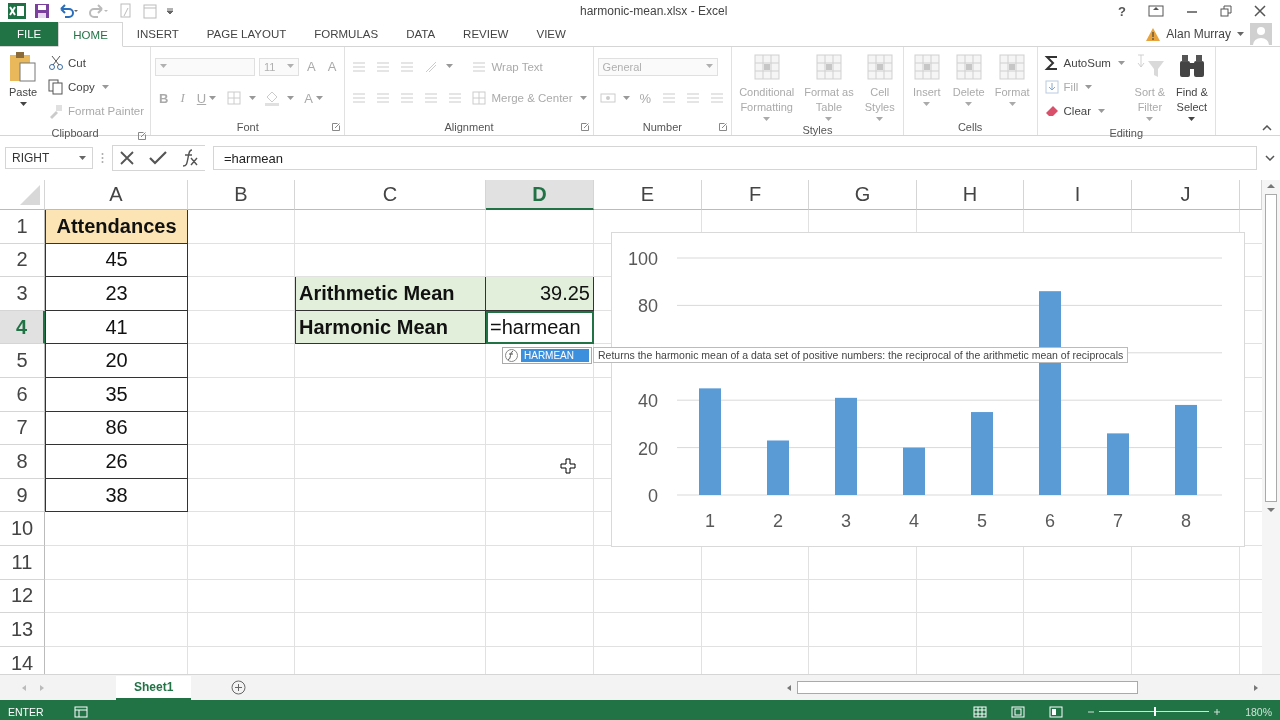 The height and width of the screenshot is (720, 1280). Describe the element at coordinates (22, 596) in the screenshot. I see `row-header: 12` at that location.